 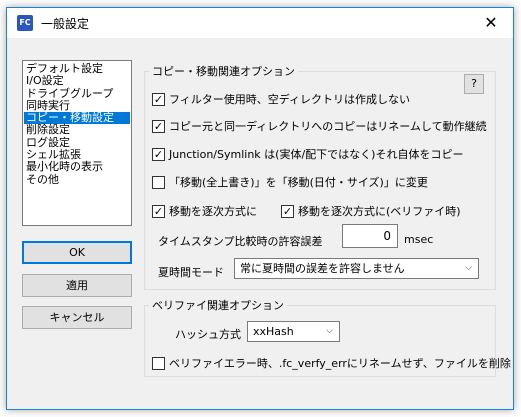 What do you see at coordinates (316, 154) in the screenshot?
I see `checkbox-label: Junction/Symlink は(実体/配下ではなく)それ自体をコピー` at bounding box center [316, 154].